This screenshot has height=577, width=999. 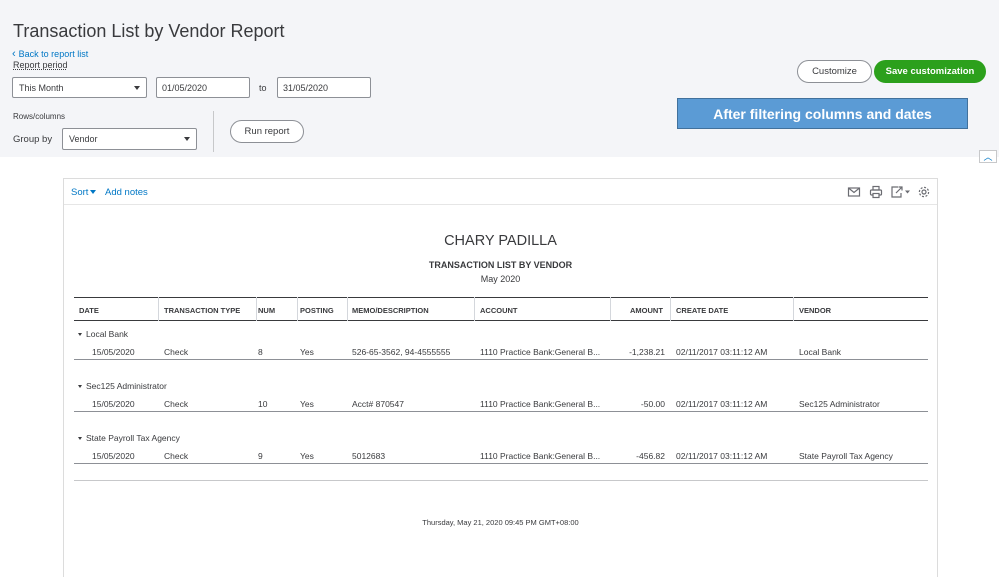 I want to click on save-customization-button: Save customization, so click(x=930, y=71).